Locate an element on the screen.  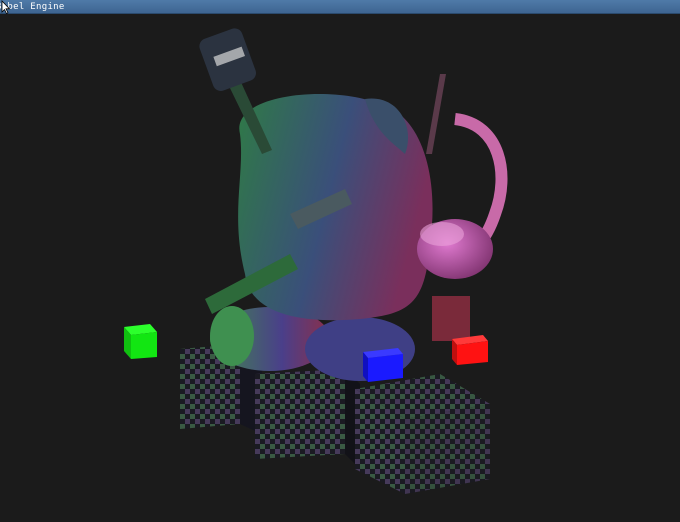
checker-block-right is located at coordinates (422, 434).